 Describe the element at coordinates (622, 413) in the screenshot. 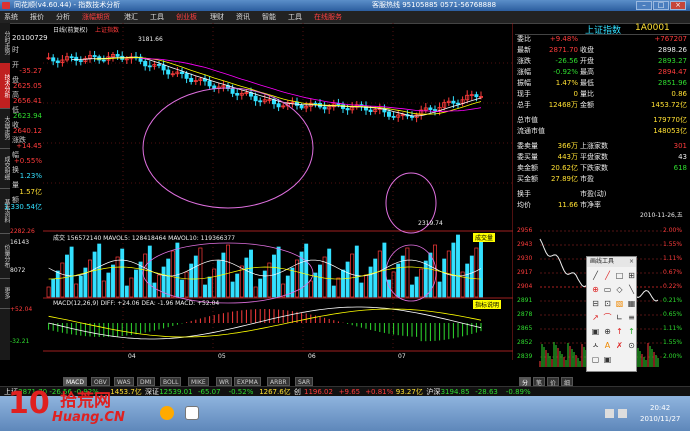

I see `tray-network-icon` at that location.